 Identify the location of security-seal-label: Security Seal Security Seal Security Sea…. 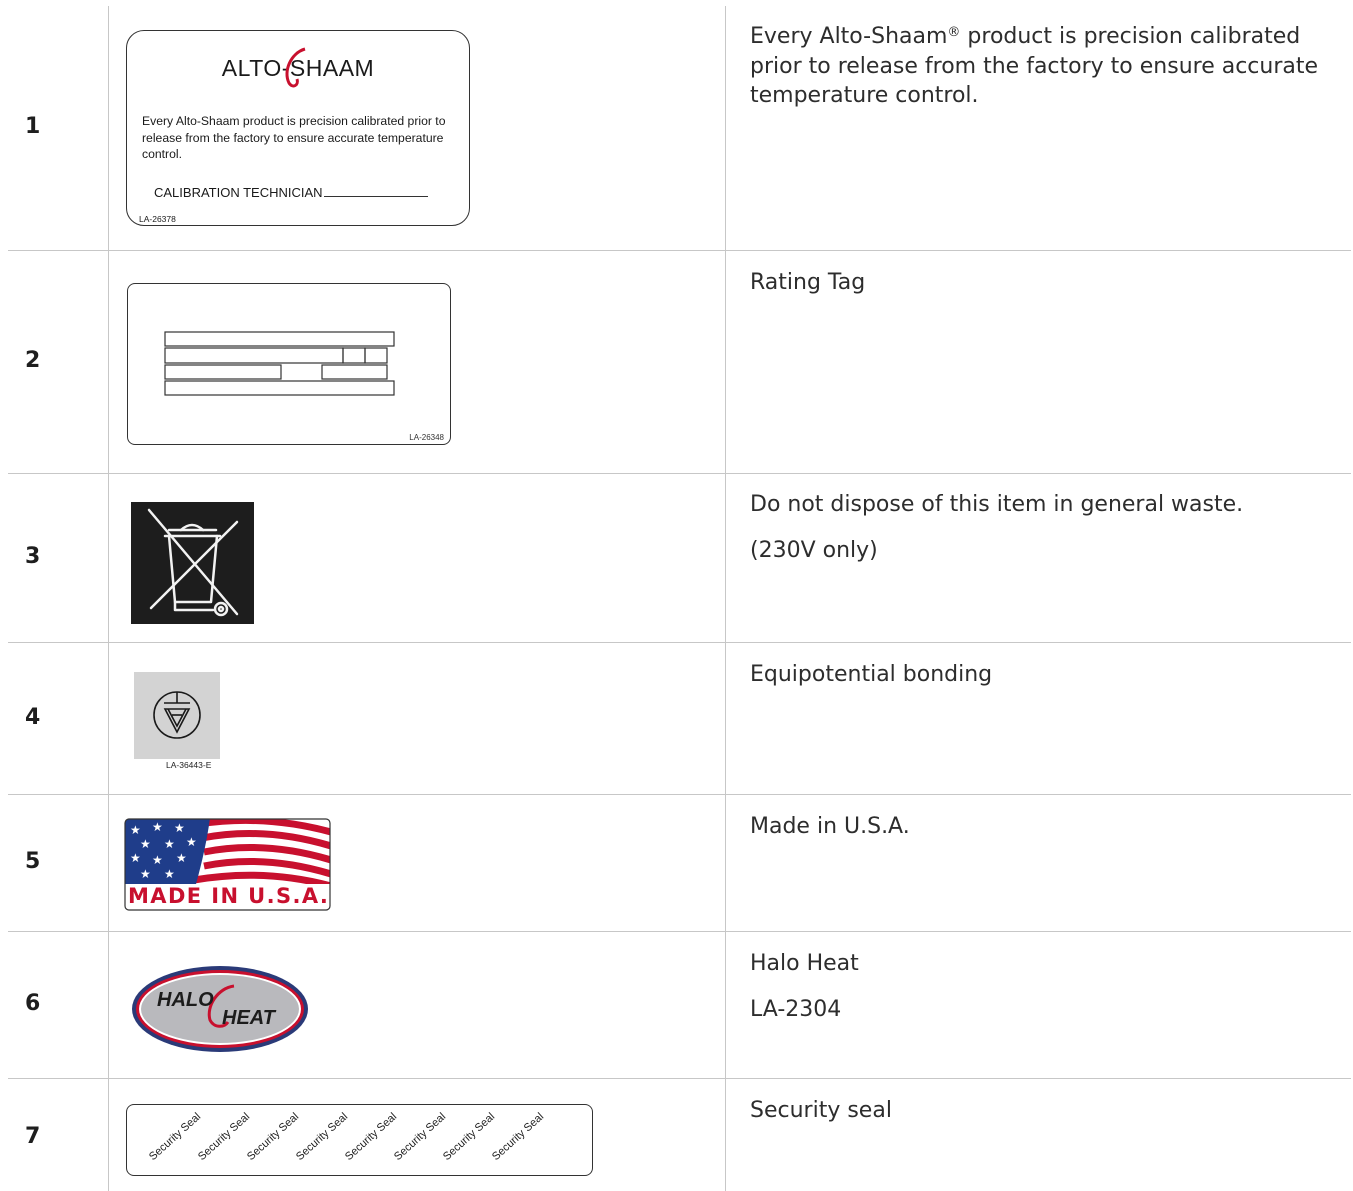
(359, 1140).